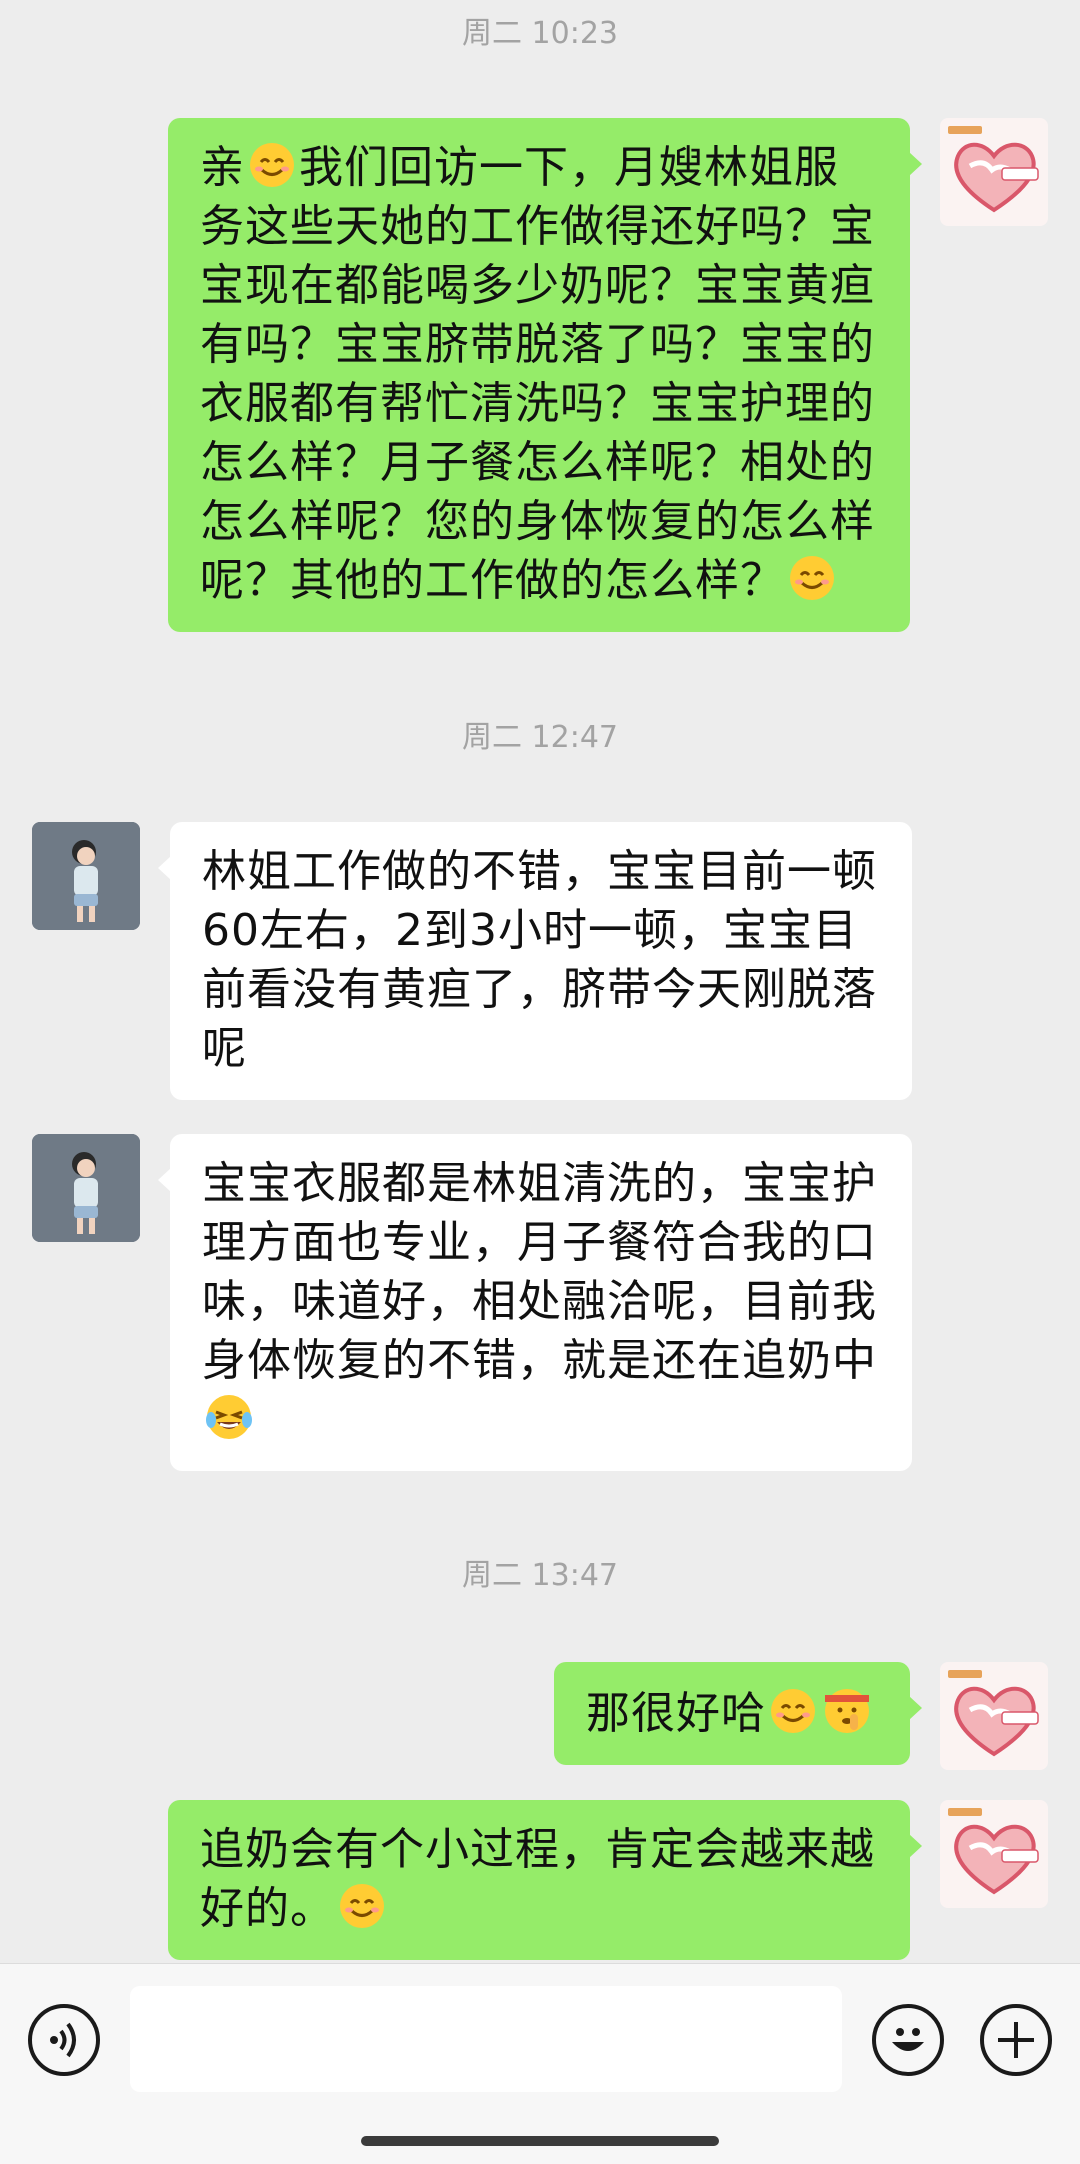 This screenshot has height=2164, width=1080. I want to click on message-text: 那很好哈, so click(676, 1713).